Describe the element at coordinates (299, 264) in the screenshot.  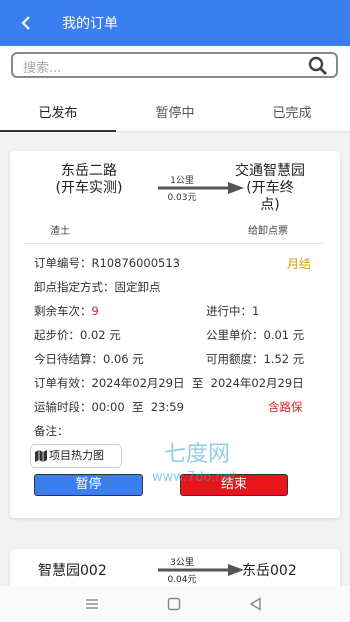
I see `settlement-status: 月结` at that location.